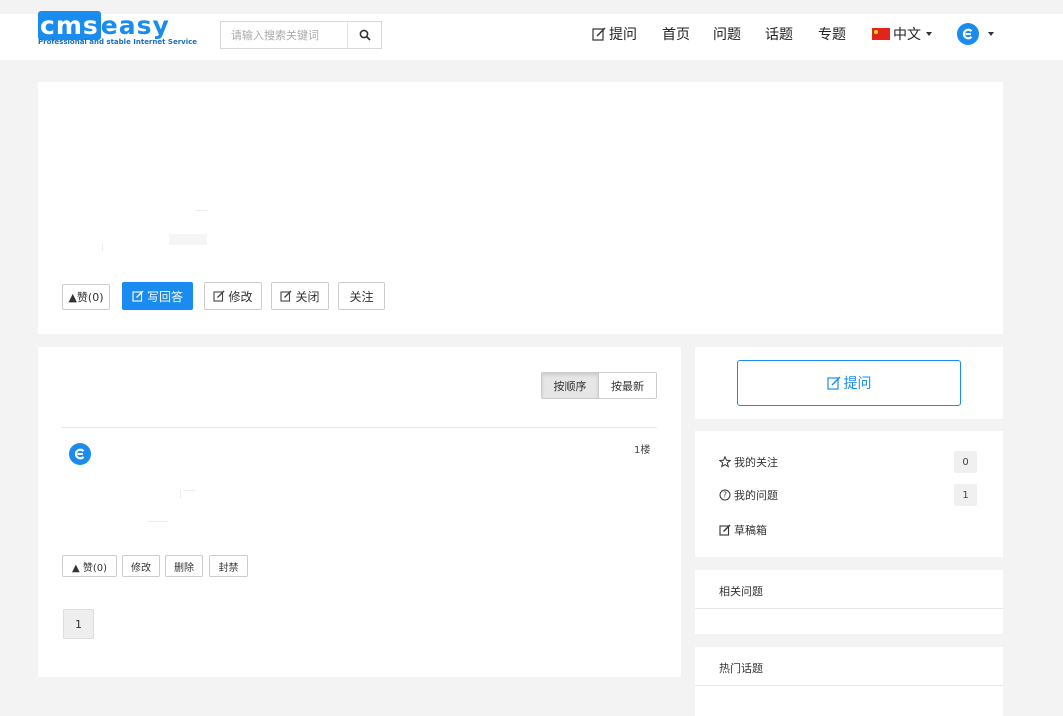 The image size is (1063, 716). I want to click on question-close-button: 关闭, so click(300, 296).